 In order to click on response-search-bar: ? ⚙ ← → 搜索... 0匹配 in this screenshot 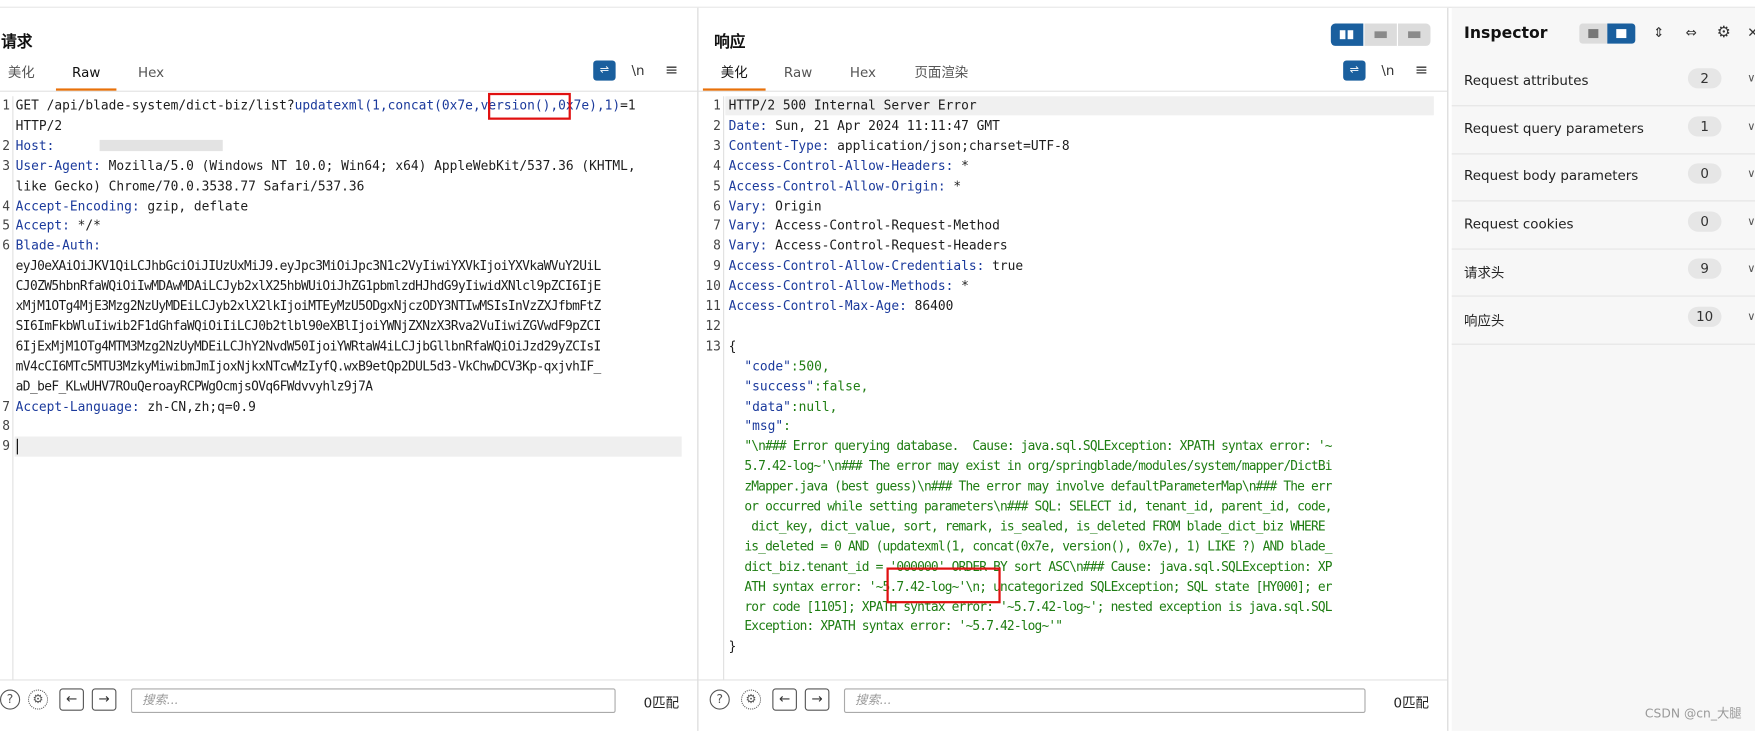, I will do `click(1073, 697)`.